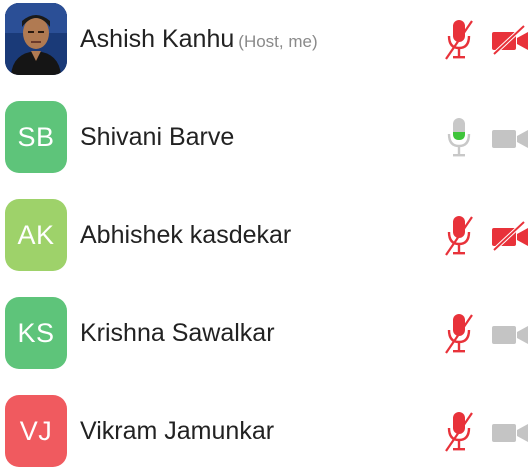  I want to click on avatar, so click(36, 39).